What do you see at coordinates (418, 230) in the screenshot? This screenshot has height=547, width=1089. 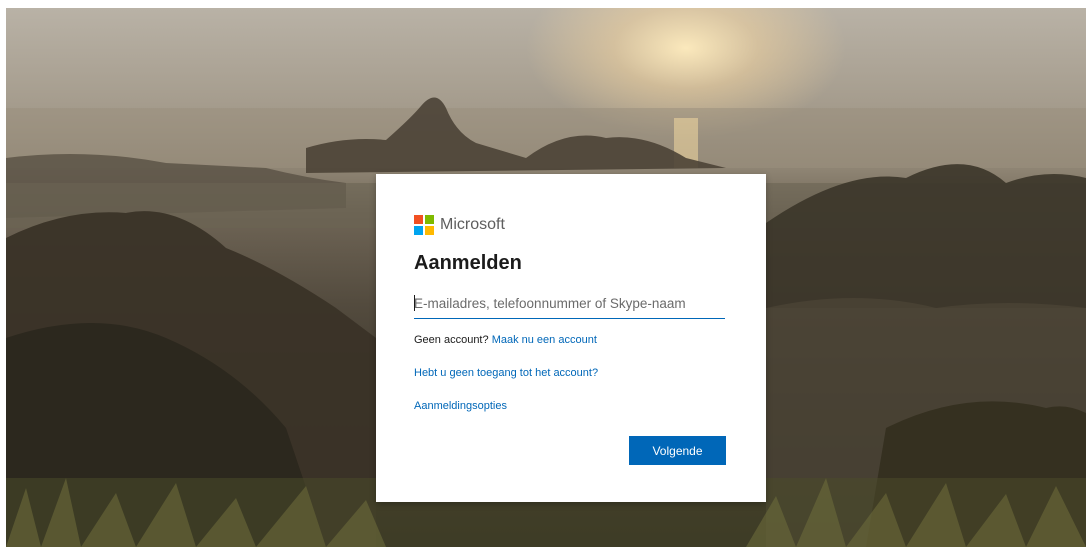 I see `logo-square-blue` at bounding box center [418, 230].